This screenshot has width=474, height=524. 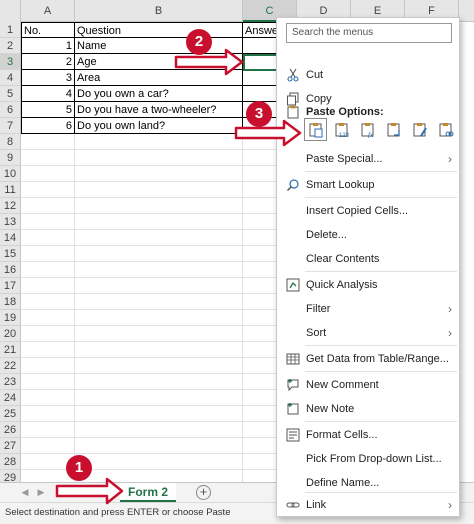 I want to click on cell-b9, so click(x=159, y=158).